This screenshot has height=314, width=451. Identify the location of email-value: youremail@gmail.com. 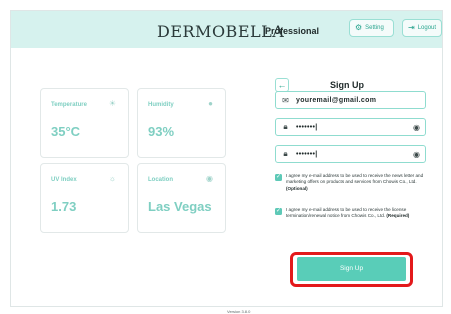
(336, 100).